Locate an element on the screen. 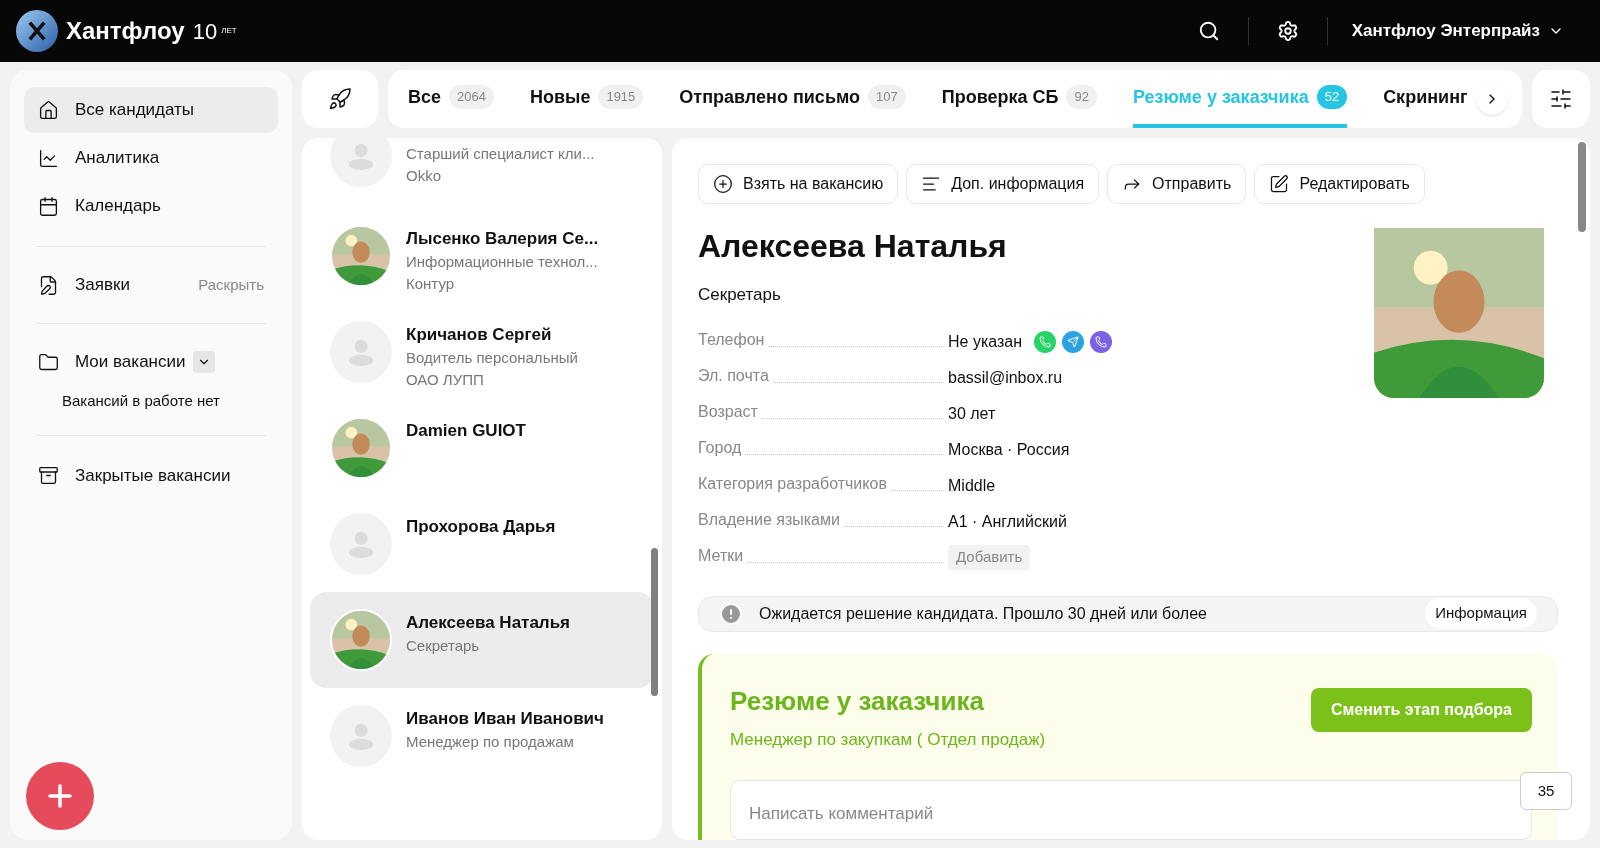  chart-icon is located at coordinates (48, 158).